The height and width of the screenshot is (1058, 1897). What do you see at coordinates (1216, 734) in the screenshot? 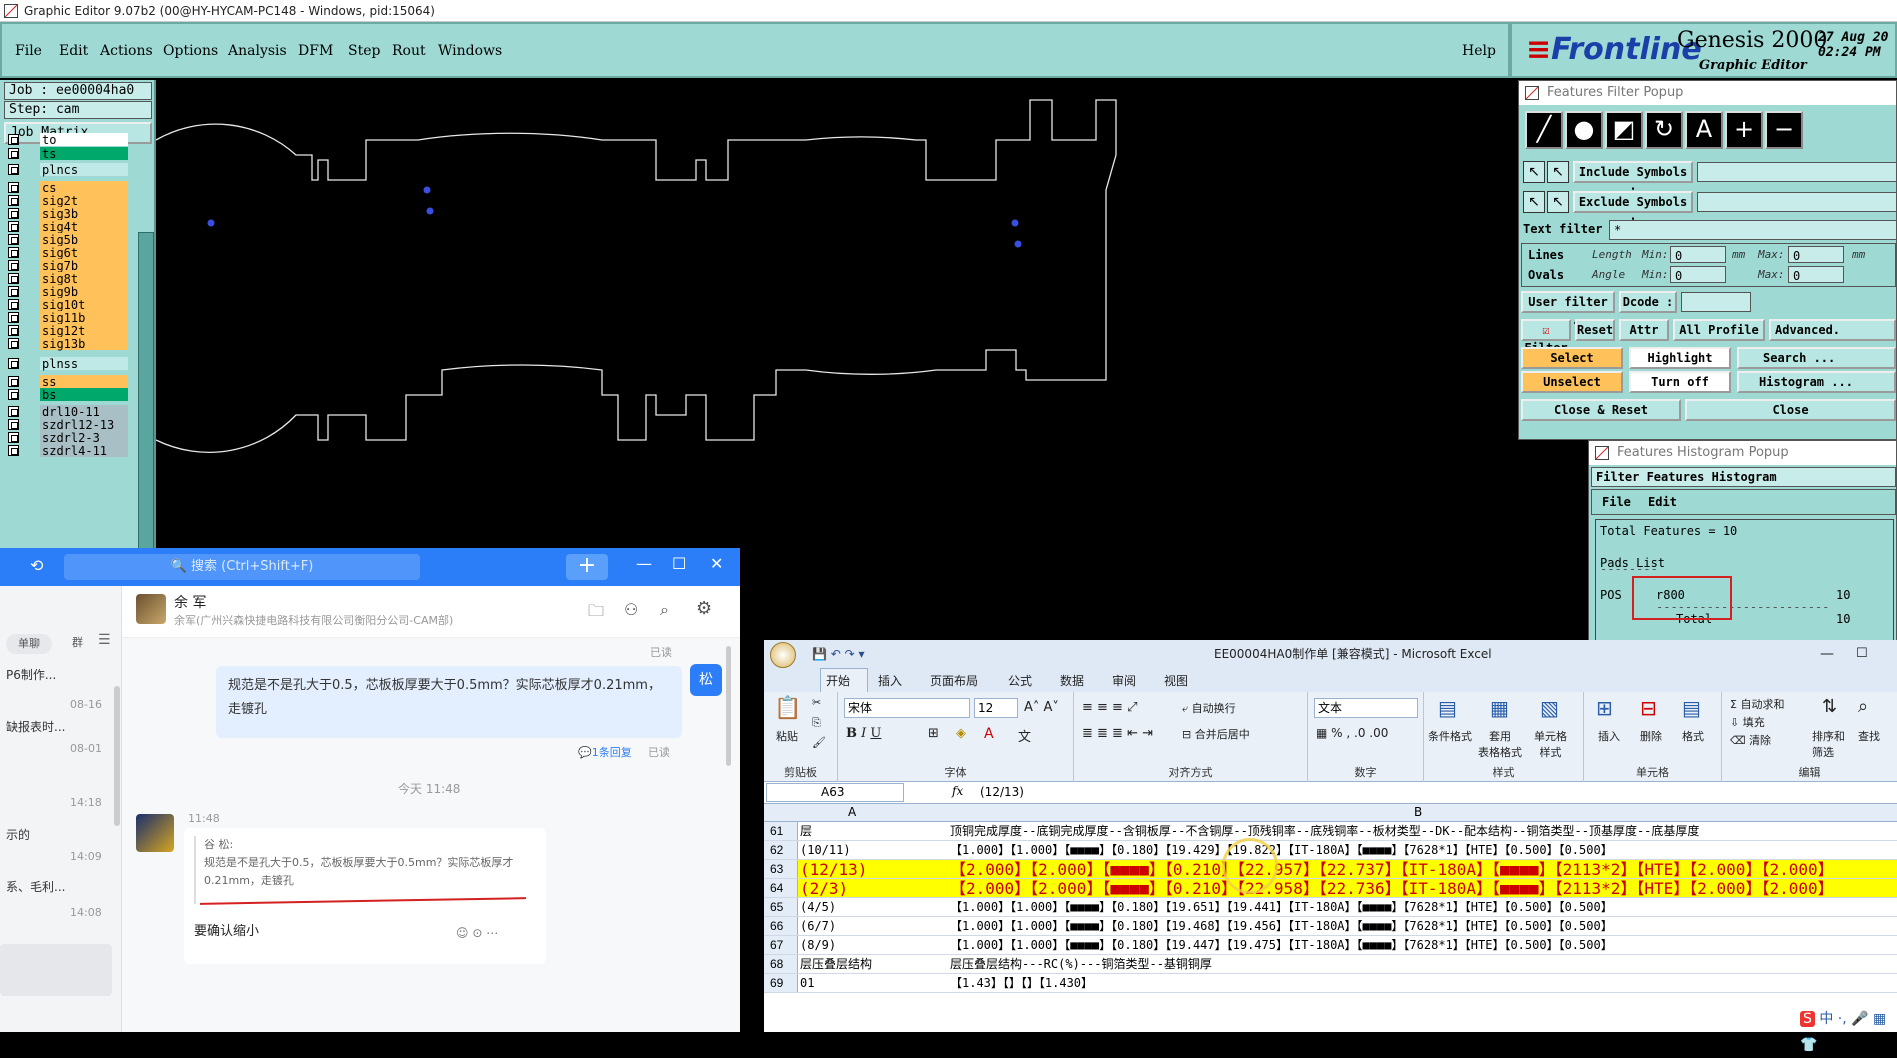
I see `merge-center-button: ⊟ 合并后居中` at bounding box center [1216, 734].